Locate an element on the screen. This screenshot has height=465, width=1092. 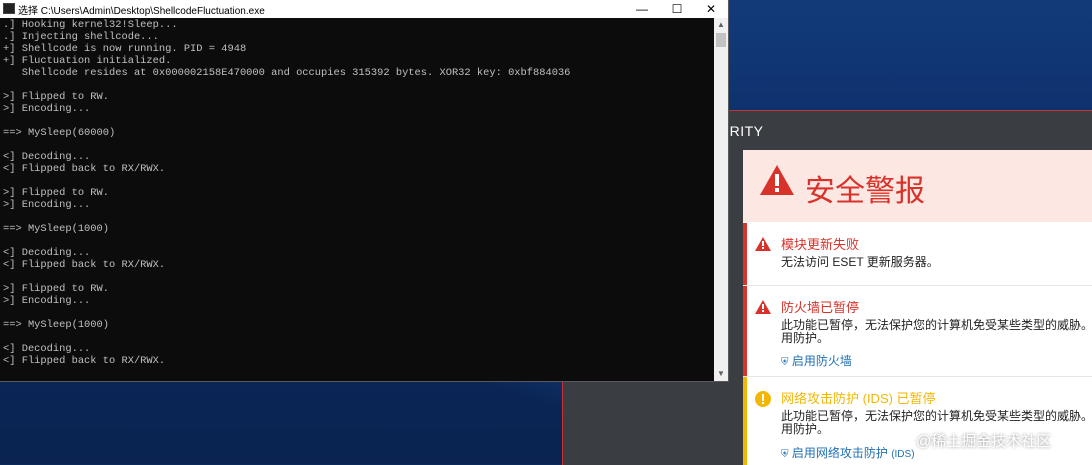
enable-ids-link: ⛨ 启用网络攻击防护 (IDS) is located at coordinates (848, 452).